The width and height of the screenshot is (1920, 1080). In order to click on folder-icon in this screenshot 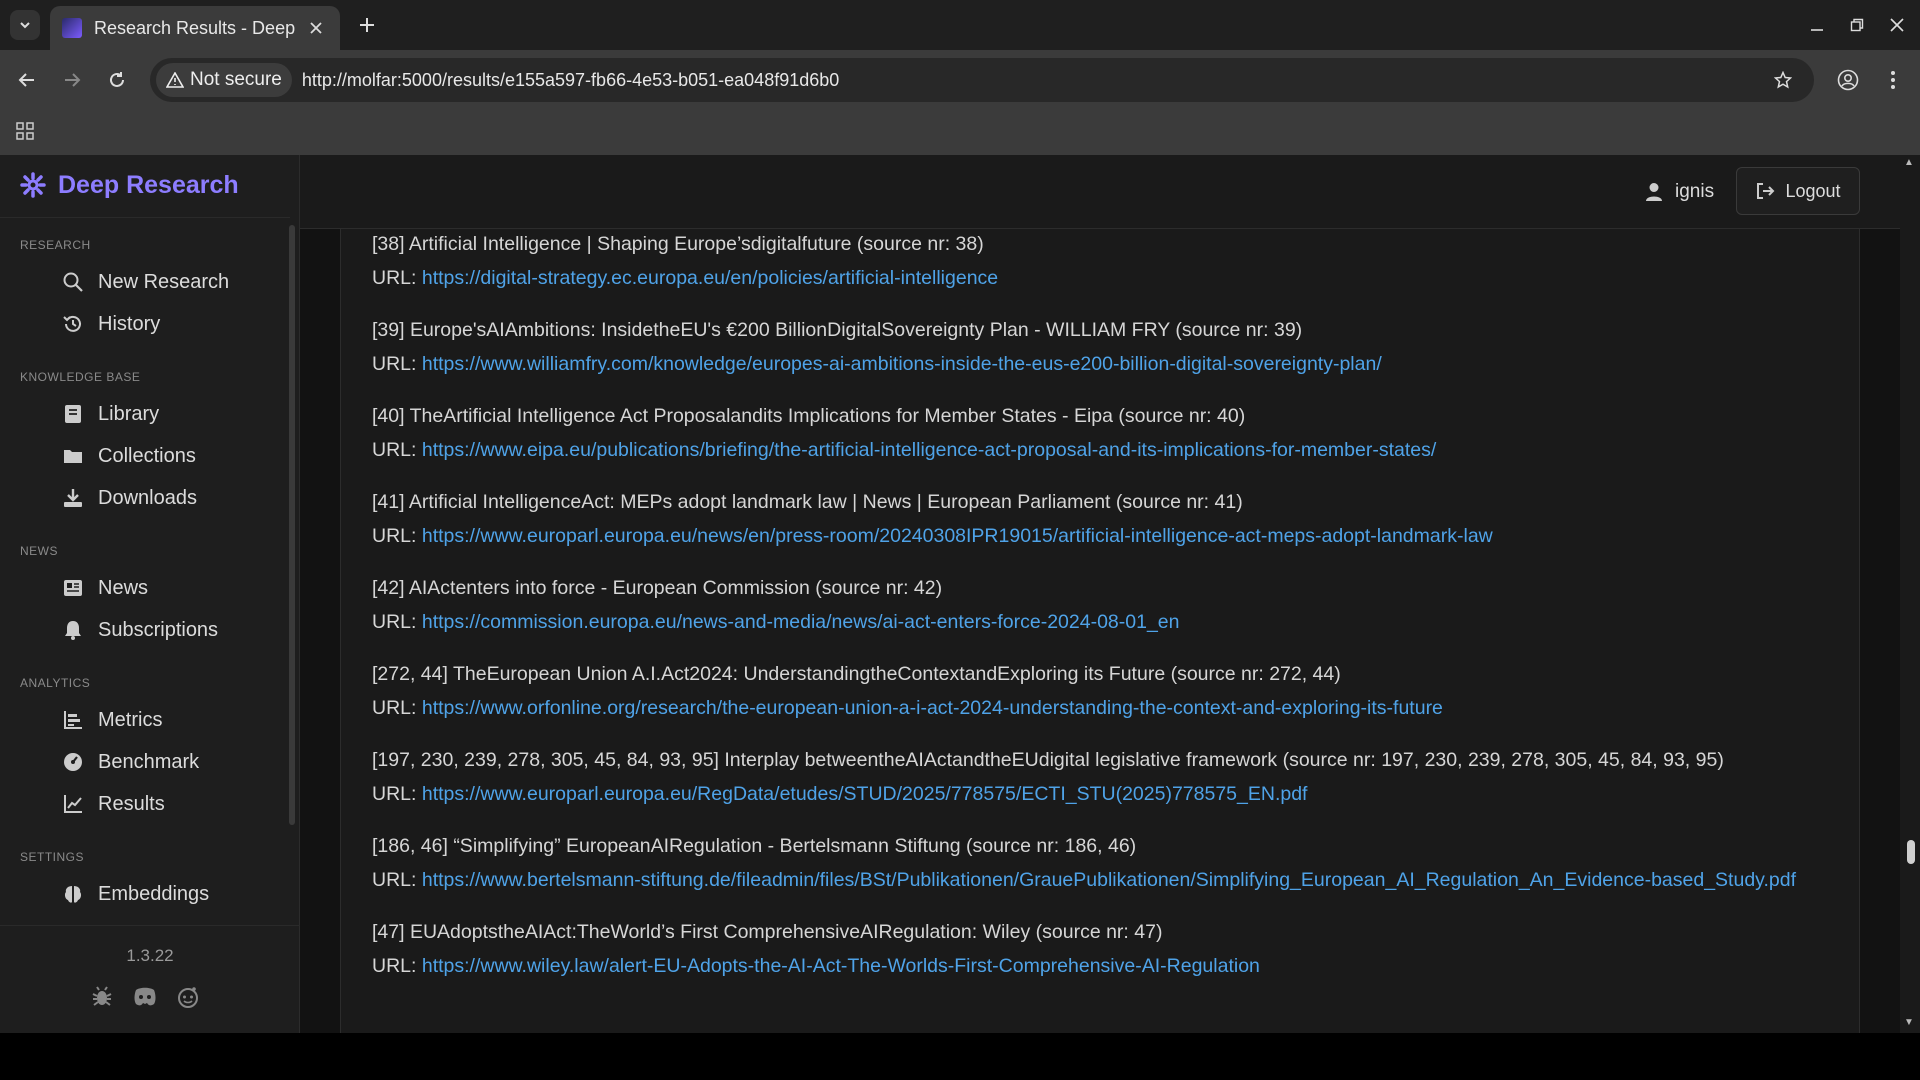, I will do `click(73, 456)`.